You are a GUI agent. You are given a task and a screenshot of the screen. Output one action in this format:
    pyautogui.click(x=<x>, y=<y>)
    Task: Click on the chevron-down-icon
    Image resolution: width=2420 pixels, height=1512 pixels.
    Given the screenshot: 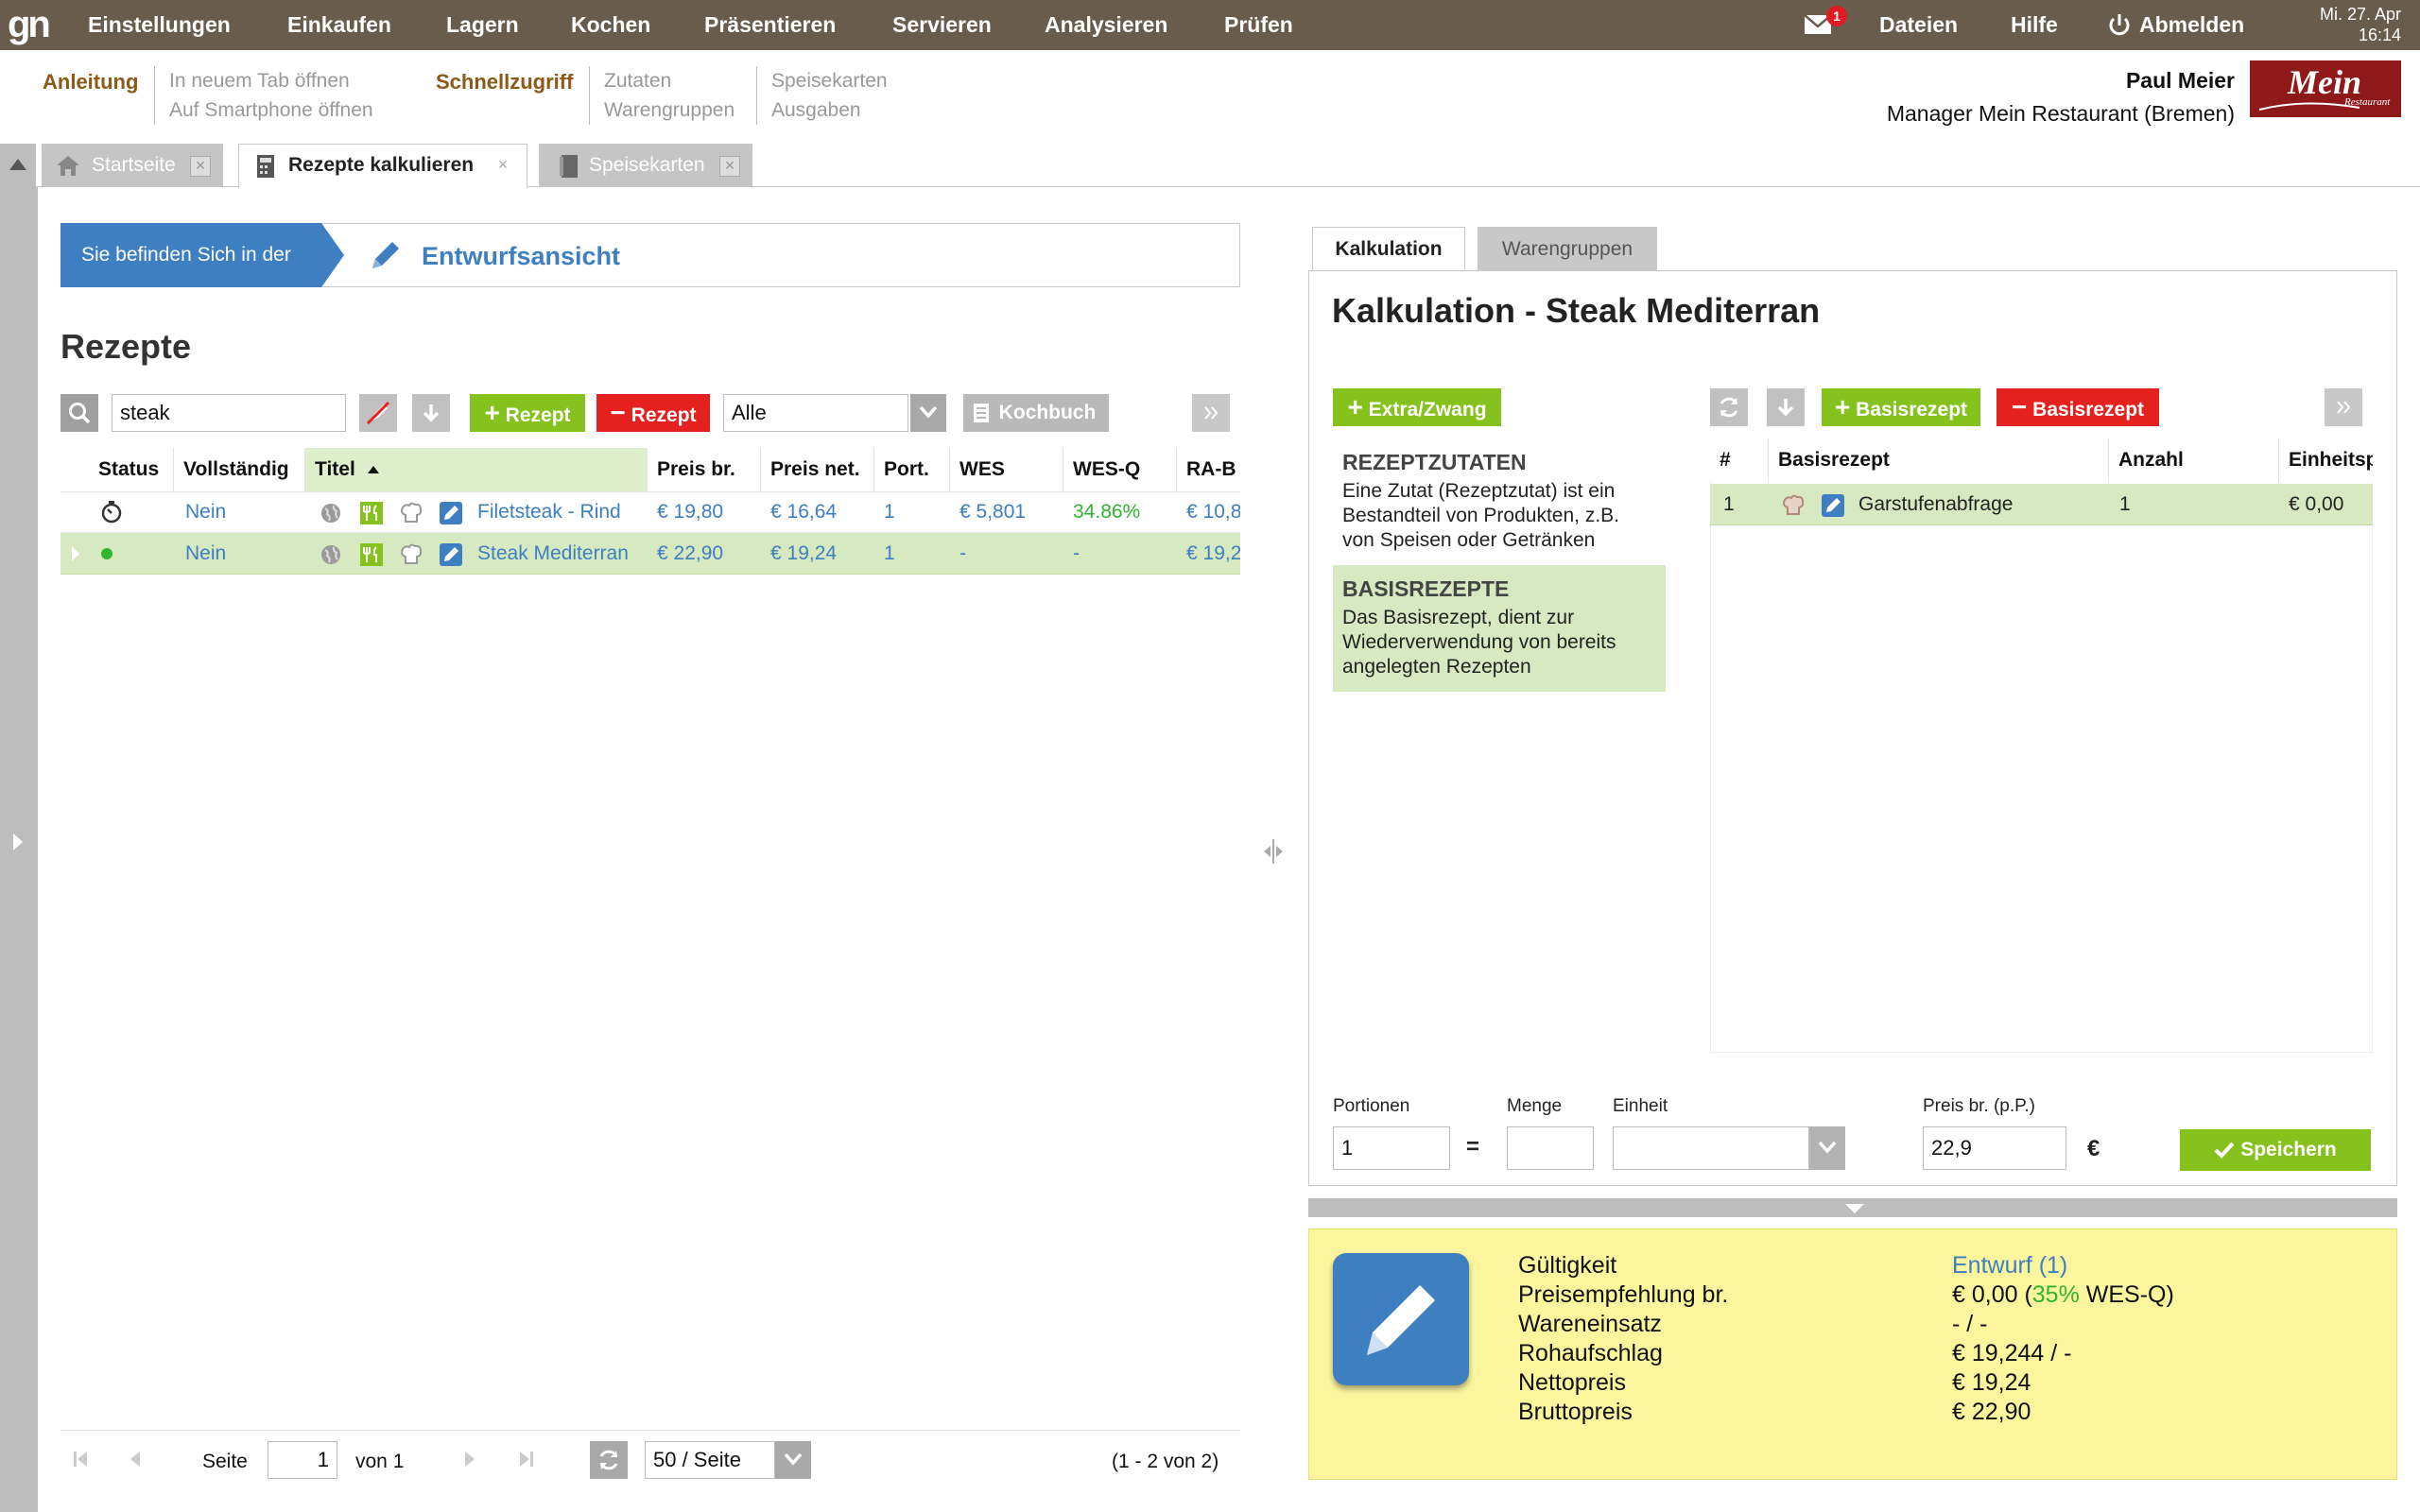 What is the action you would take?
    pyautogui.click(x=928, y=412)
    